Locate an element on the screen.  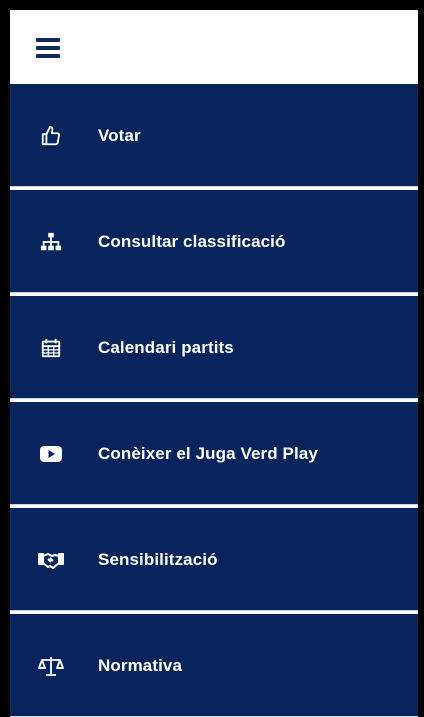
menu-item-label: Votar is located at coordinates (119, 135).